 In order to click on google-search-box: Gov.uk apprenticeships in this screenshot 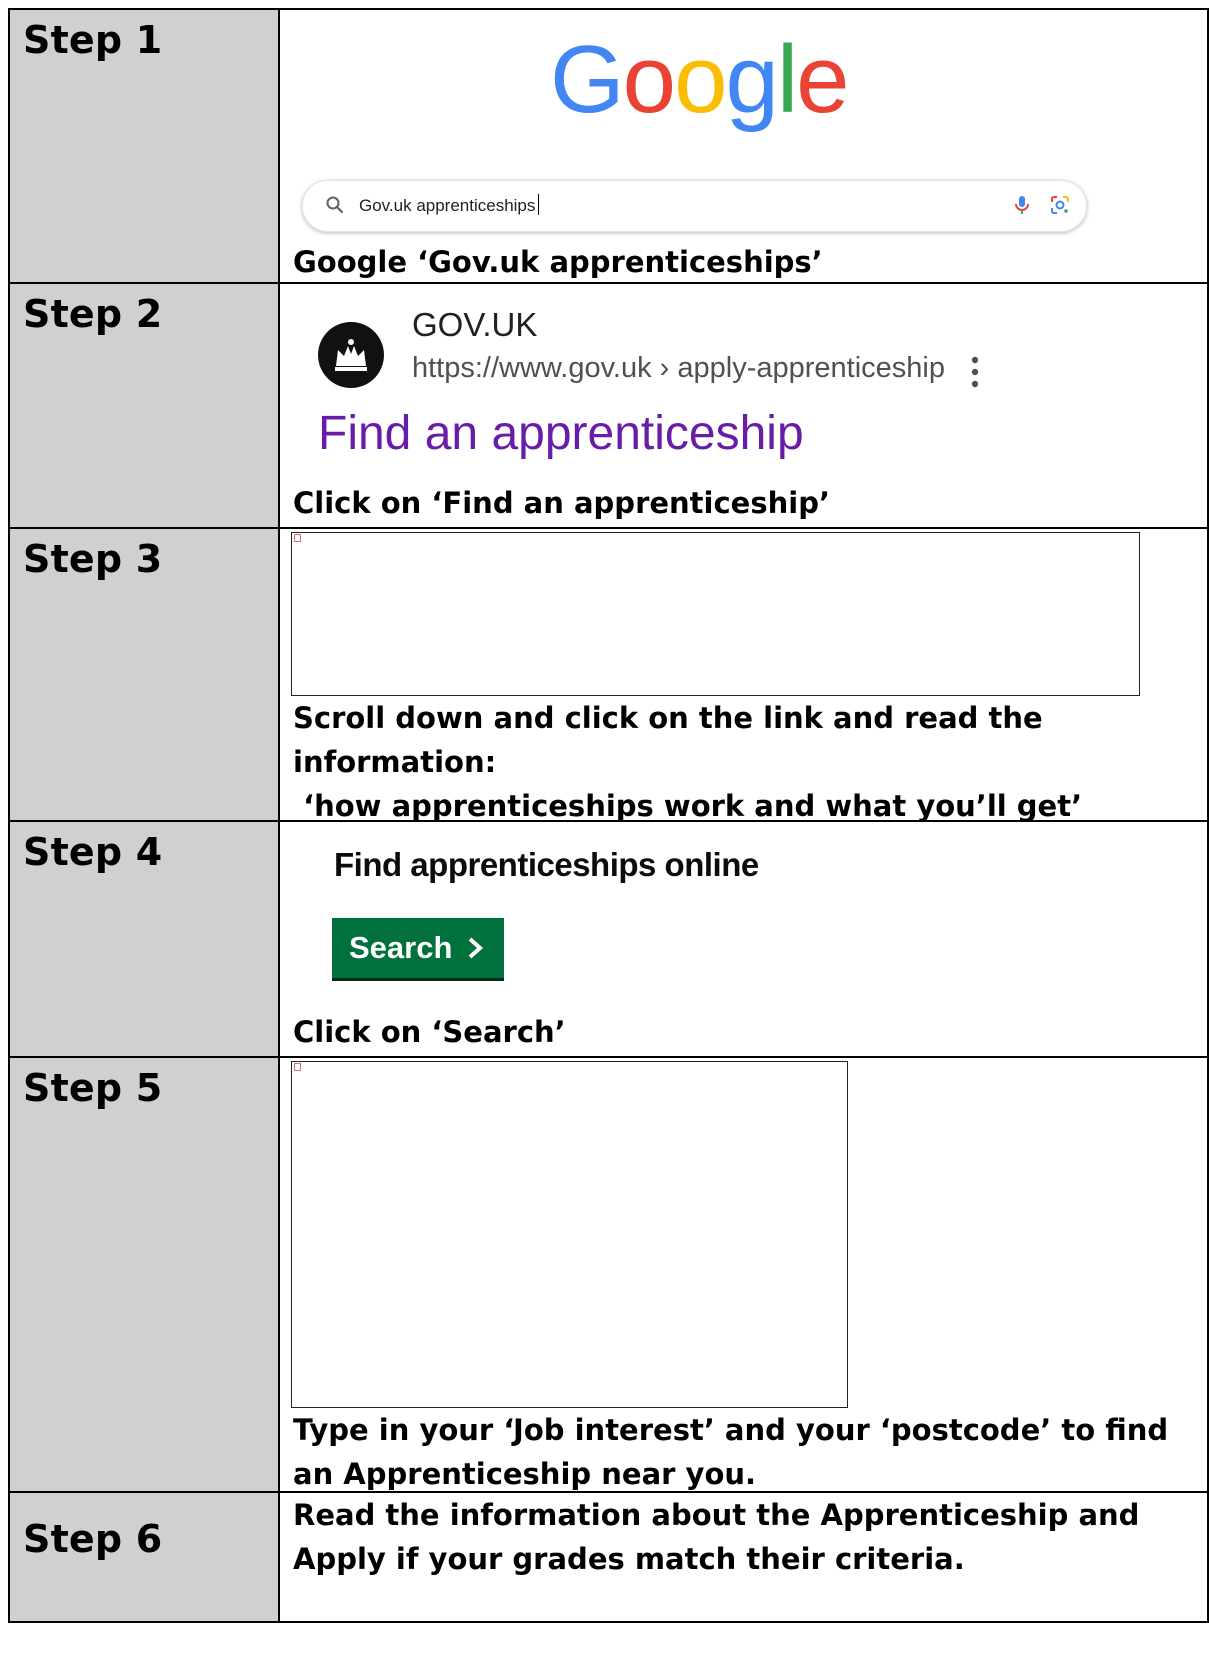, I will do `click(694, 206)`.